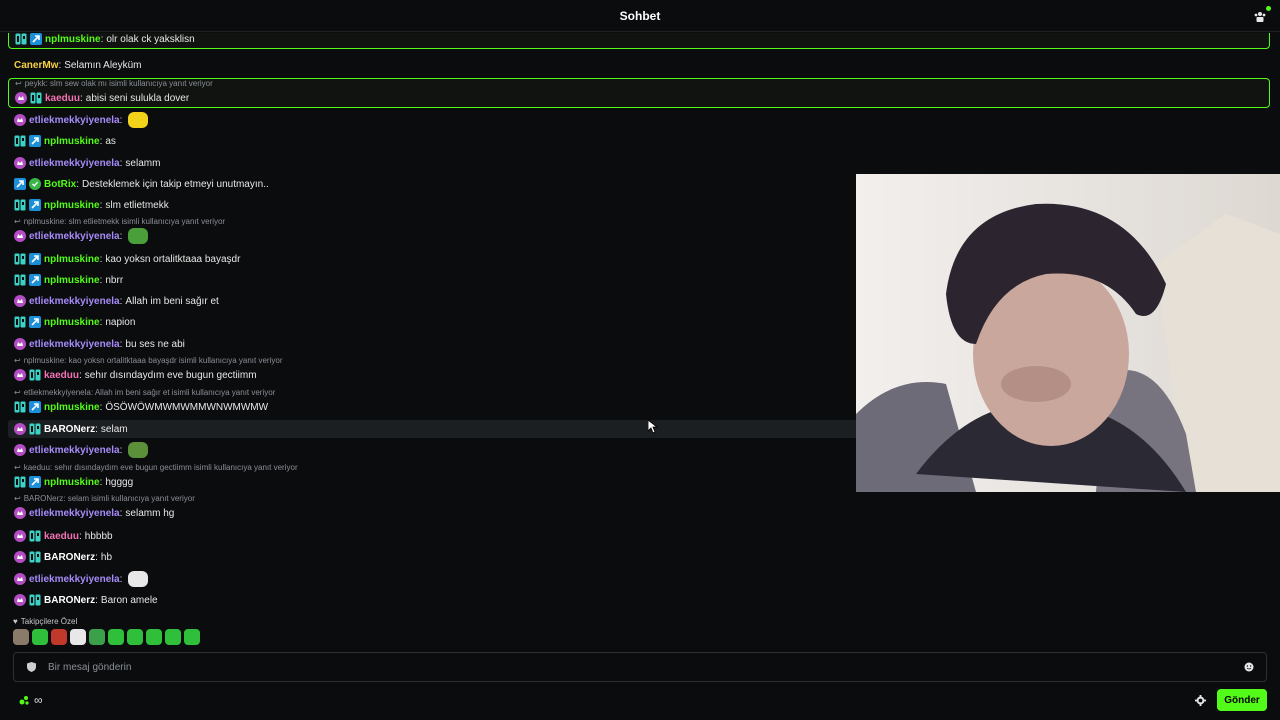 The image size is (1280, 720). Describe the element at coordinates (40, 637) in the screenshot. I see `green-blob-emote` at that location.